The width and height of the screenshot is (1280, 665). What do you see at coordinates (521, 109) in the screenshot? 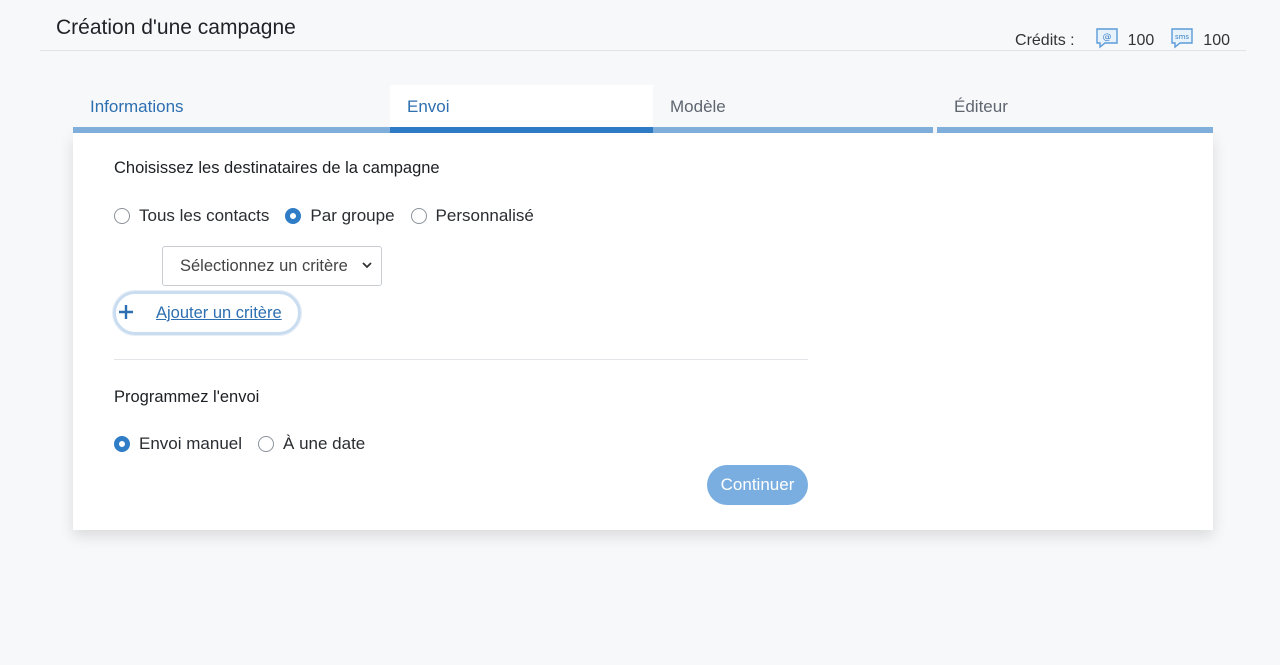
I see `tab-envoi: Envoi` at bounding box center [521, 109].